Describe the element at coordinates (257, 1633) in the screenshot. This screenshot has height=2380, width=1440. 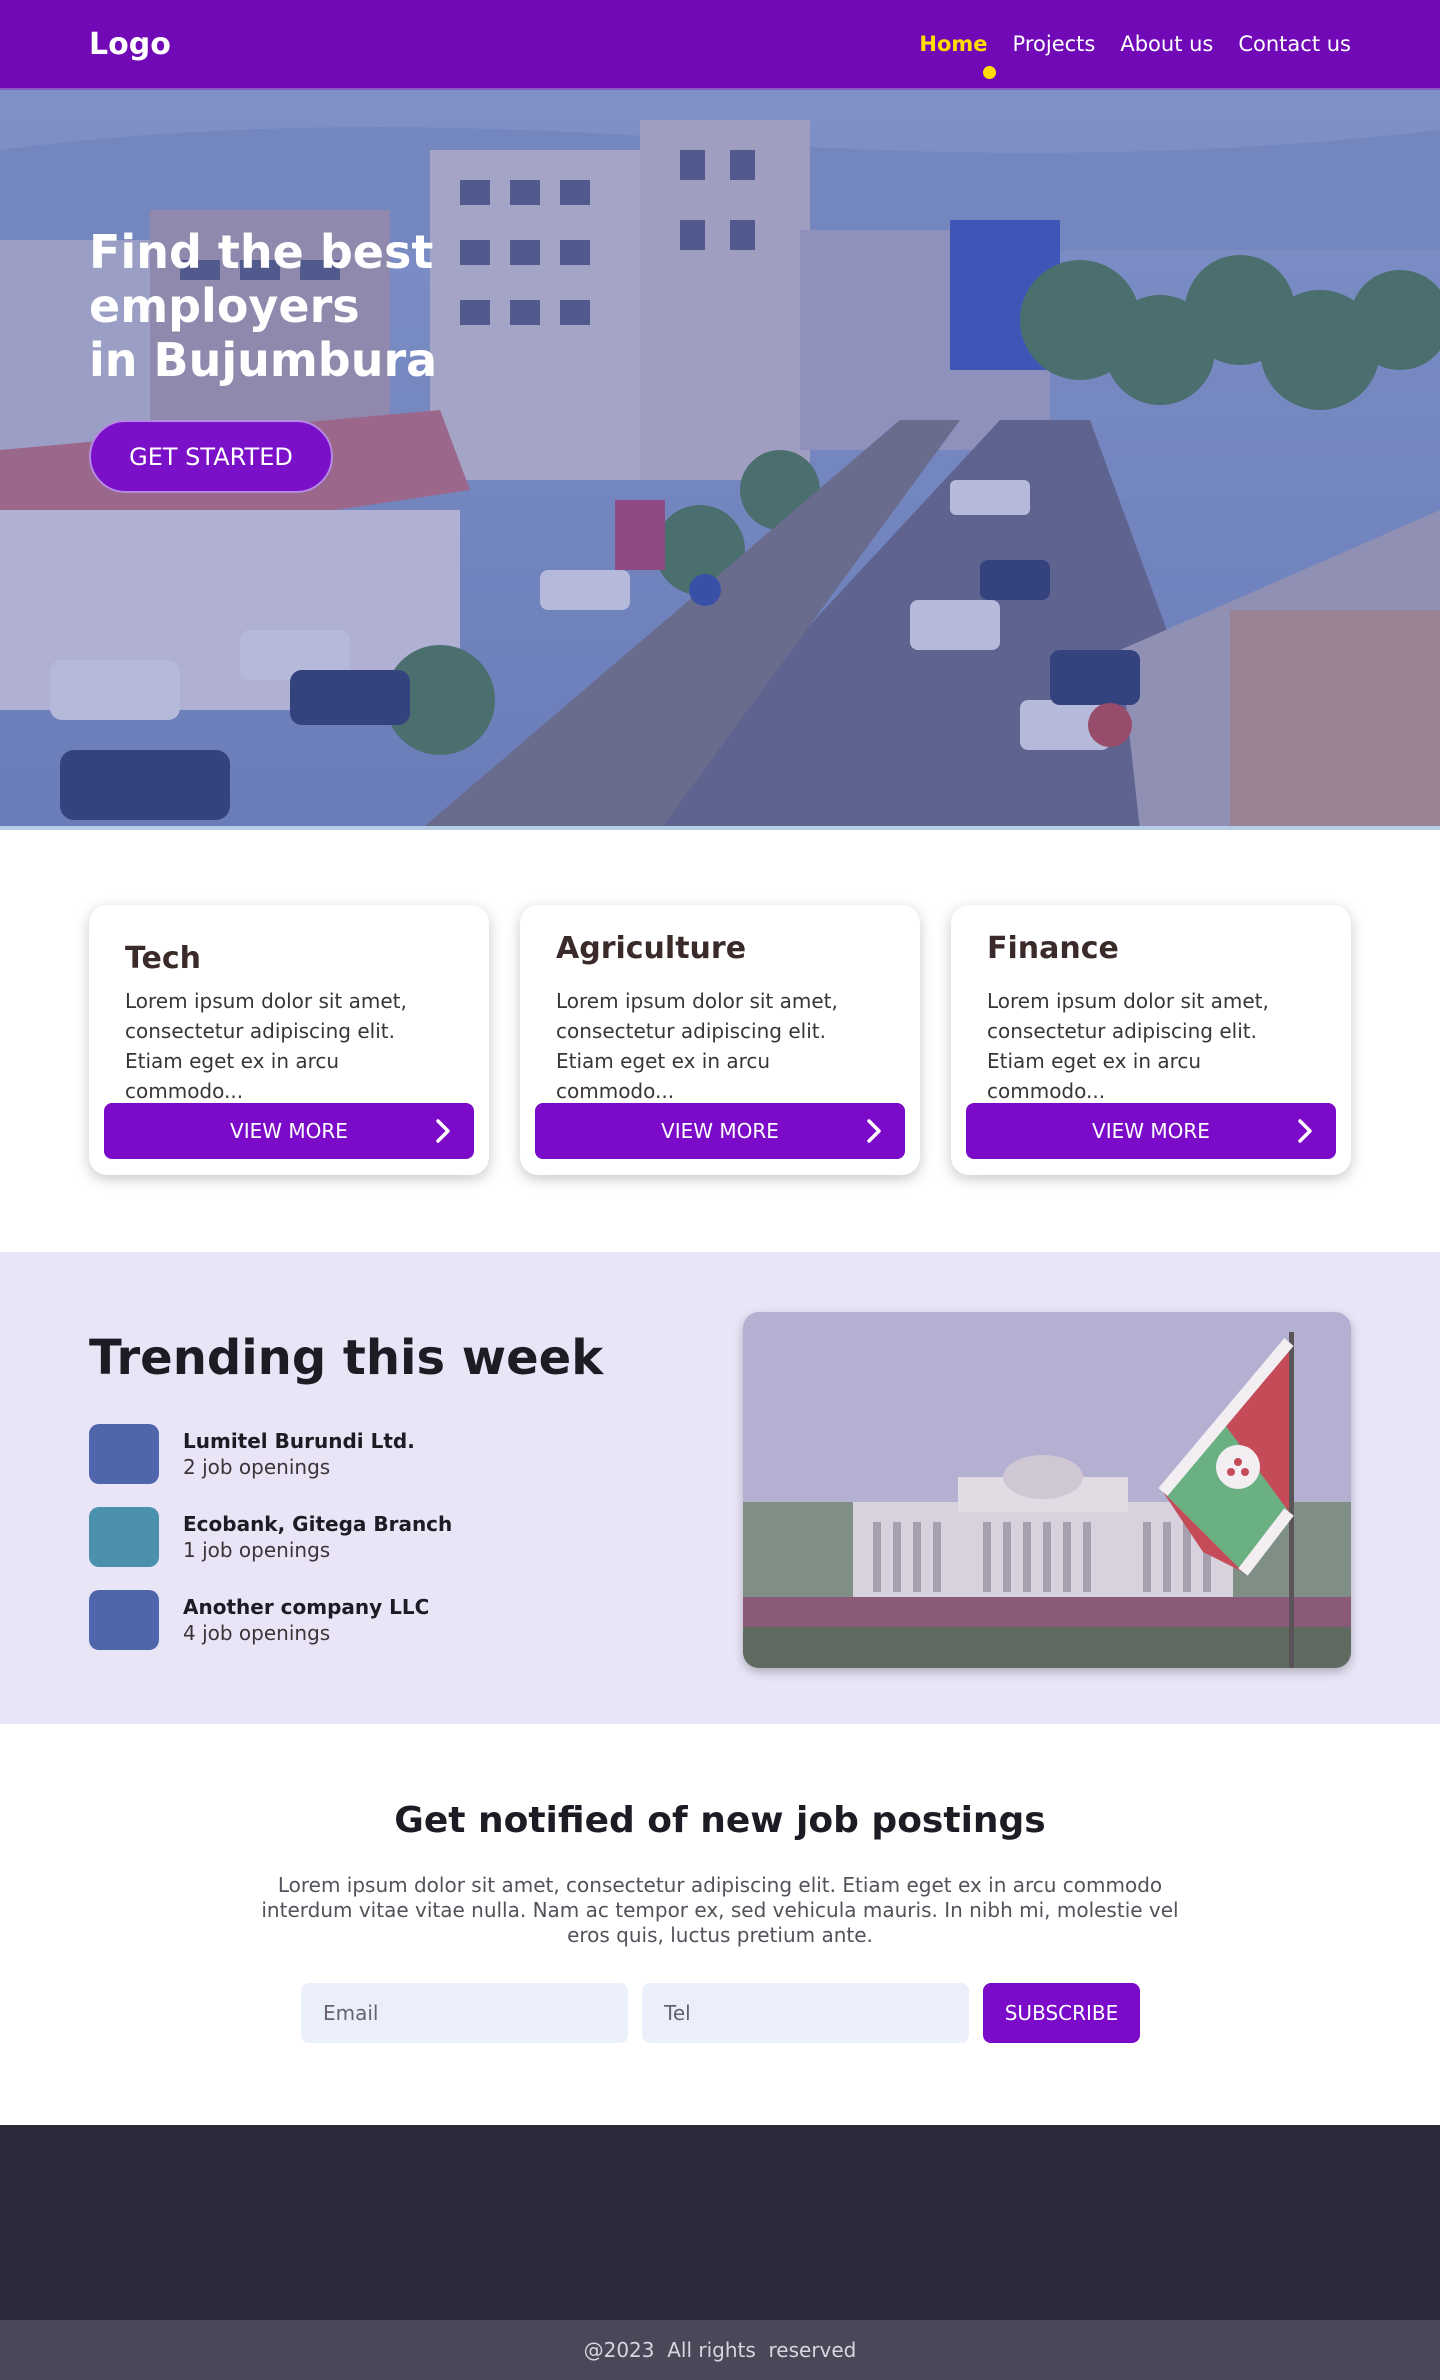
I see `job-openings-count: 4 job openings` at that location.